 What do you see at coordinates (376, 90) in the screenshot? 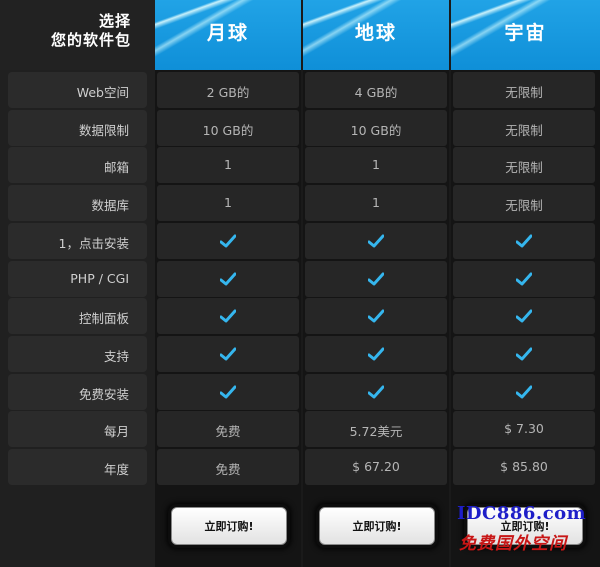
I see `feature-value-cell: 4 GB的` at bounding box center [376, 90].